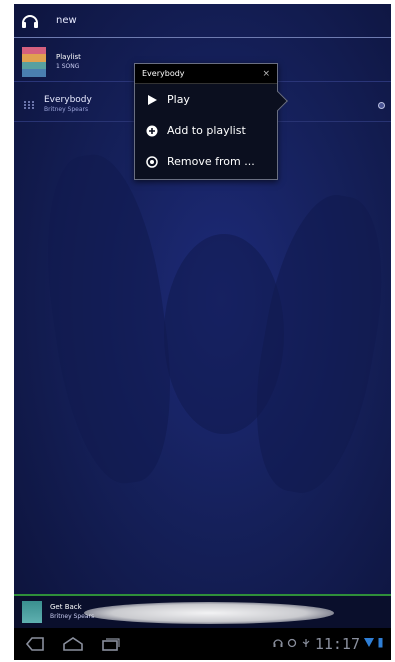  Describe the element at coordinates (266, 74) in the screenshot. I see `close-icon: ×` at that location.